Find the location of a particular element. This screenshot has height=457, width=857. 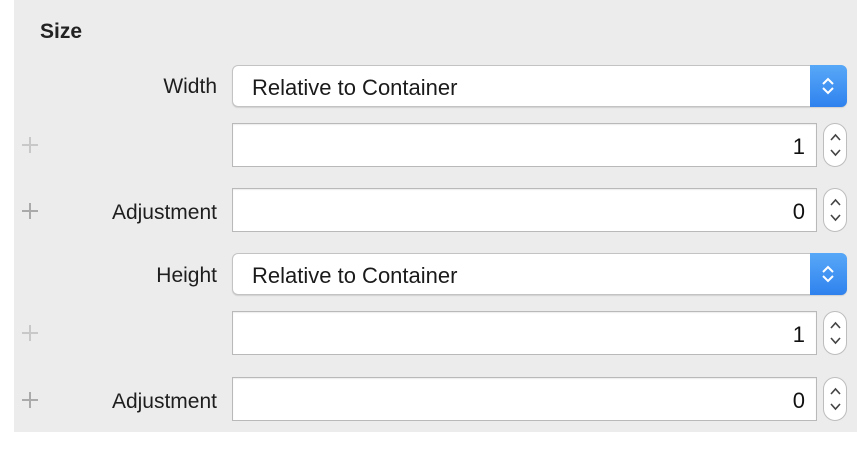

width-adjustment-label: Adjustment is located at coordinates (164, 212).